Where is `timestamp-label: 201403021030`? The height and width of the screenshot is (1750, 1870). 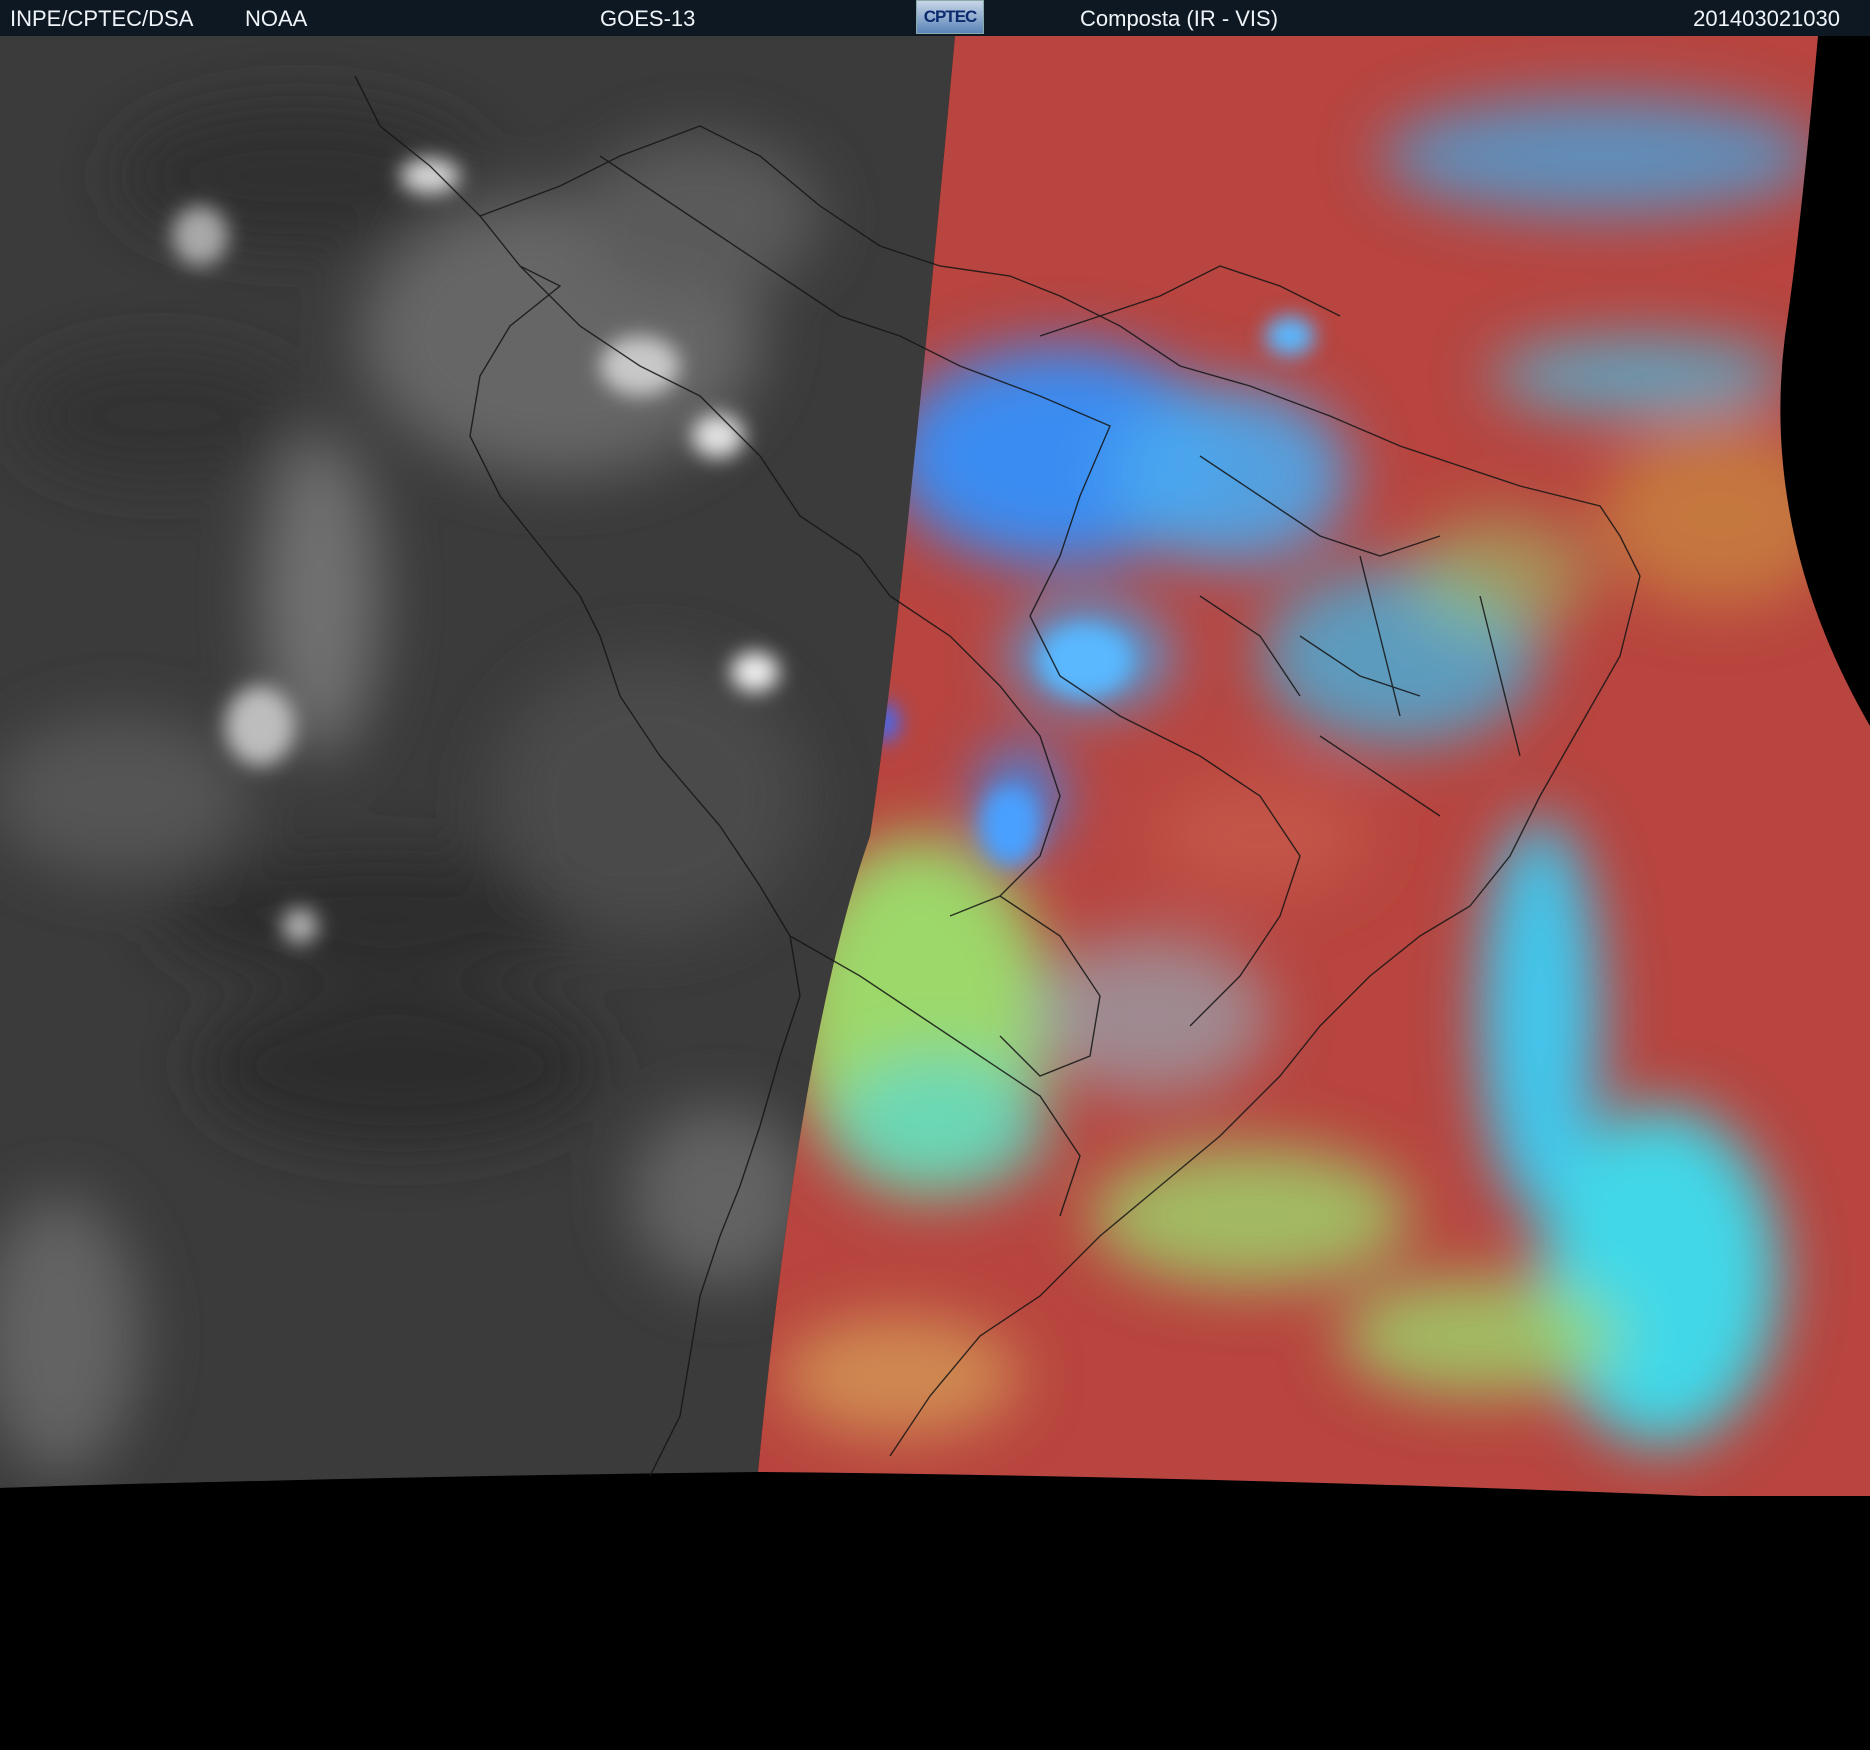 timestamp-label: 201403021030 is located at coordinates (1766, 18).